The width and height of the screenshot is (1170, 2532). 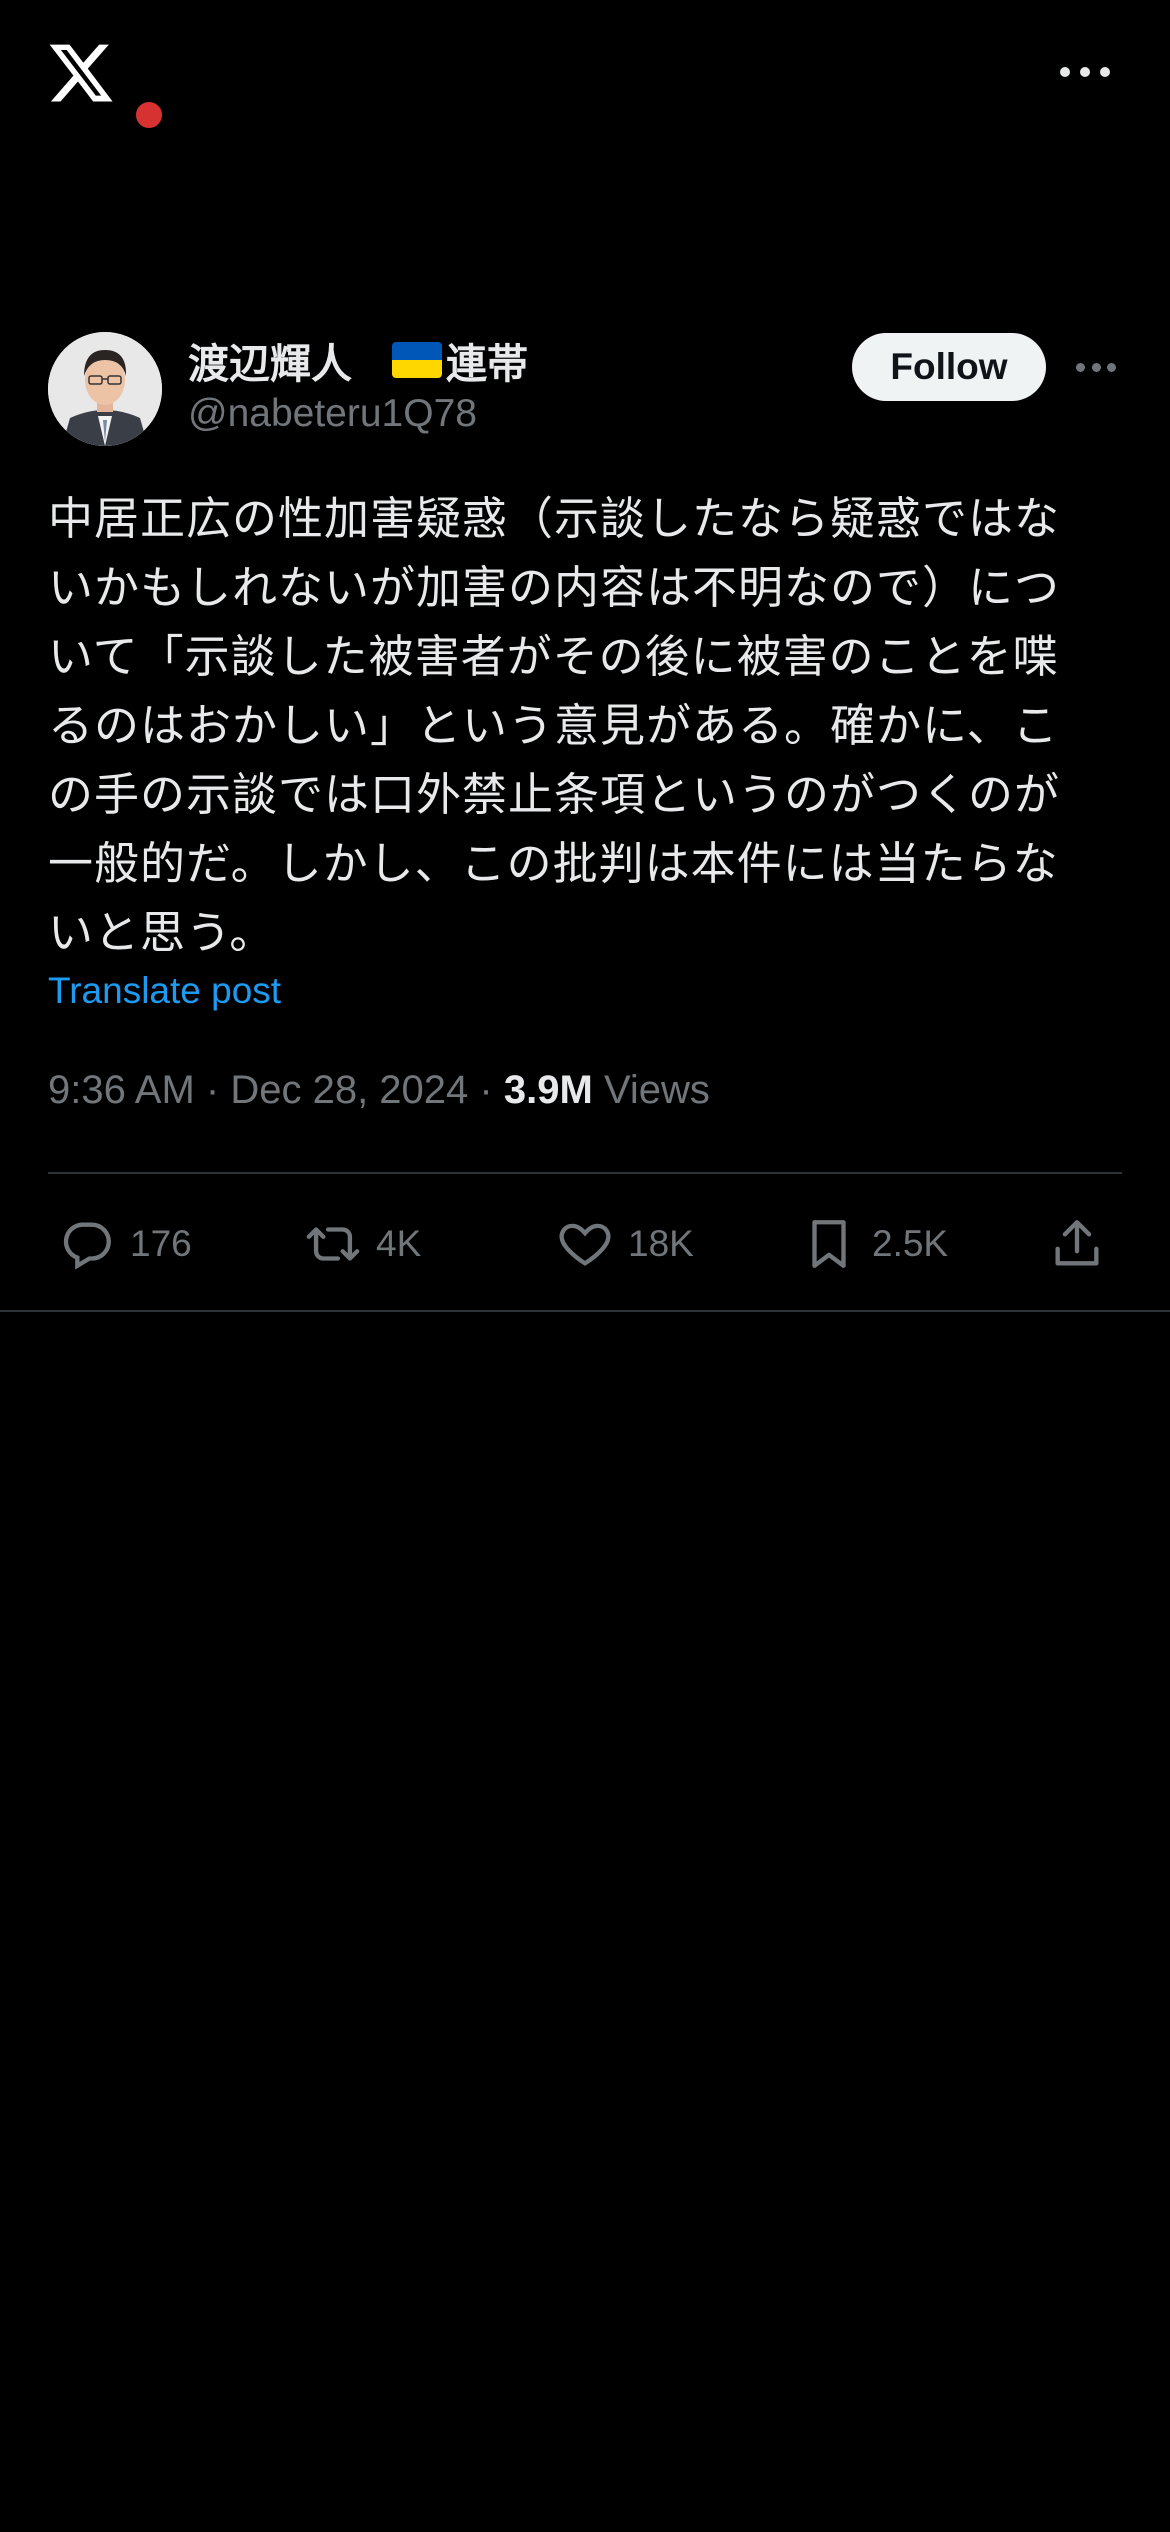 I want to click on post-more-options-icon, so click(x=1096, y=367).